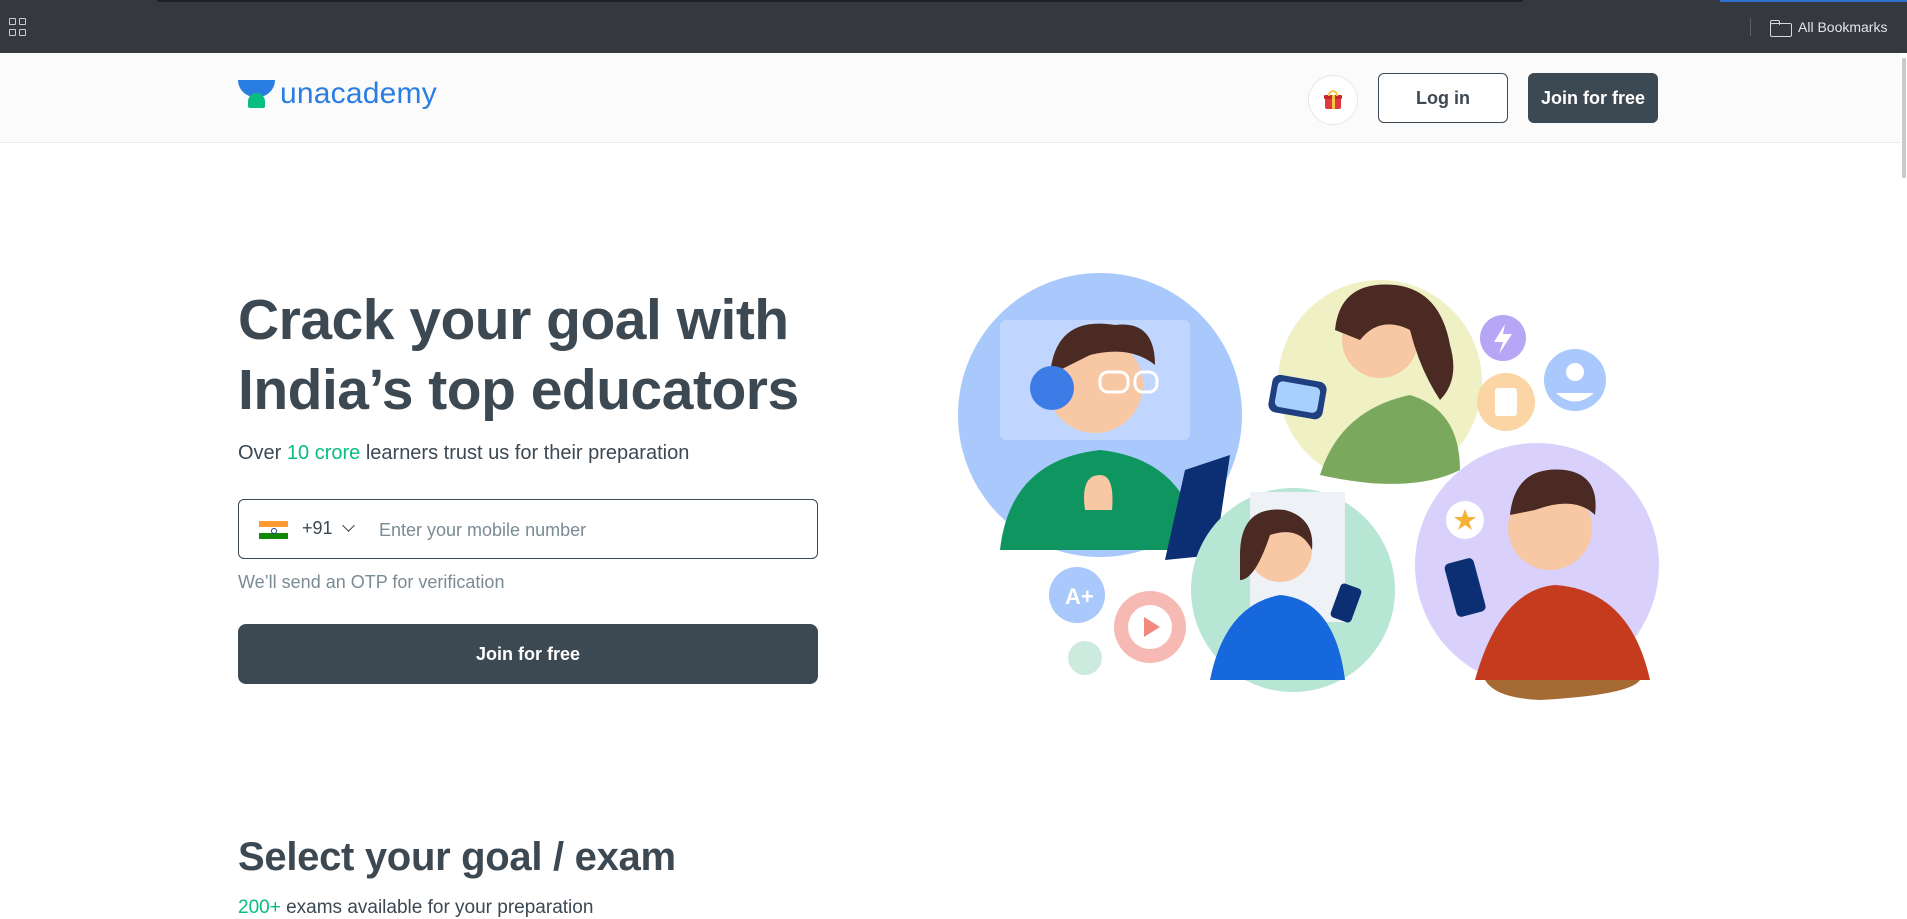  I want to click on gift-button, so click(1333, 100).